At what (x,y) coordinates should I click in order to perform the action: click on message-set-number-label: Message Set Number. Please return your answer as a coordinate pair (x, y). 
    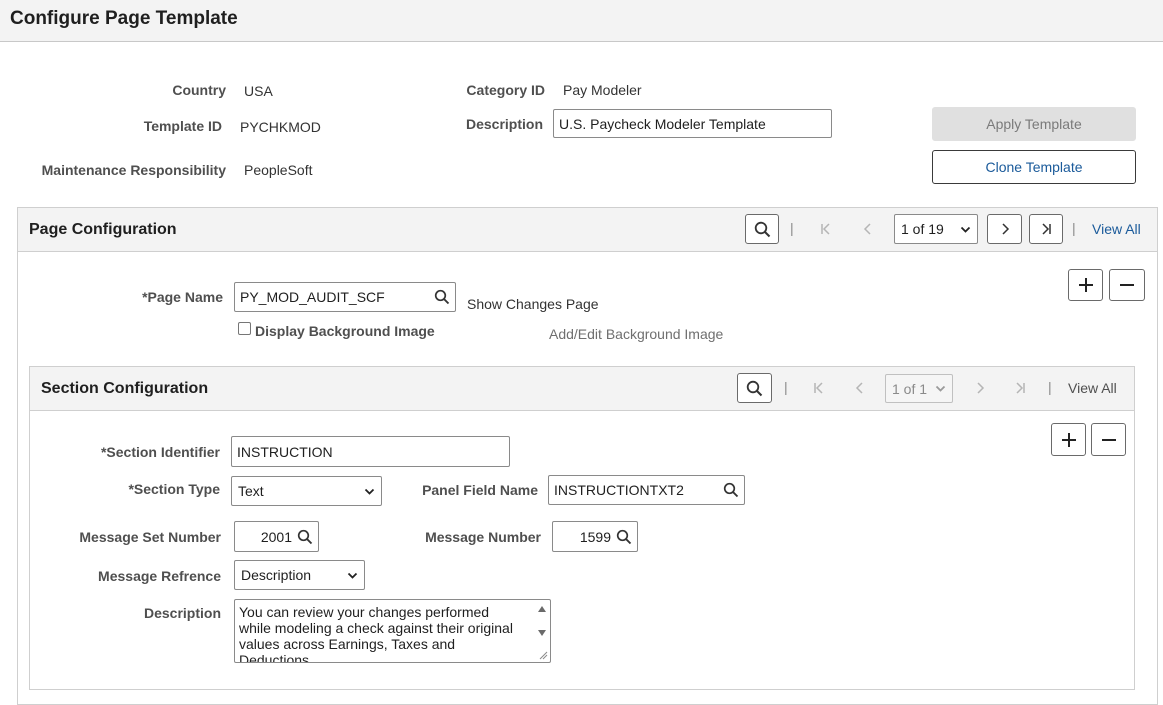
    Looking at the image, I should click on (150, 537).